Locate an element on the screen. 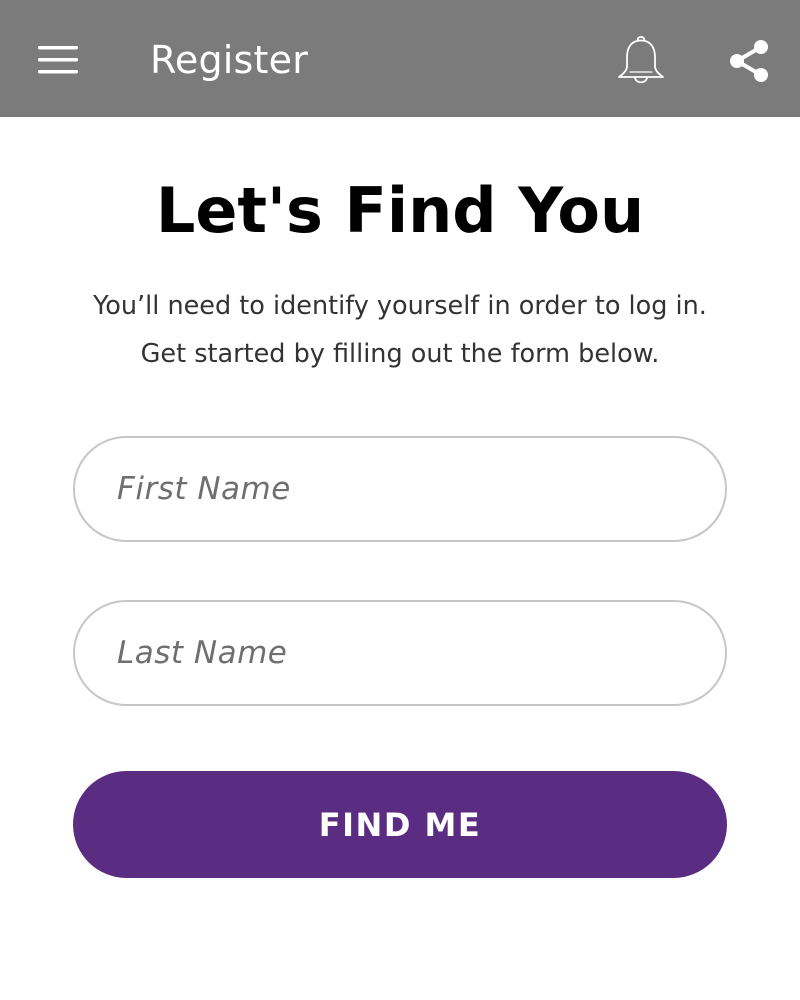 The width and height of the screenshot is (800, 1000). menu-button is located at coordinates (58, 60).